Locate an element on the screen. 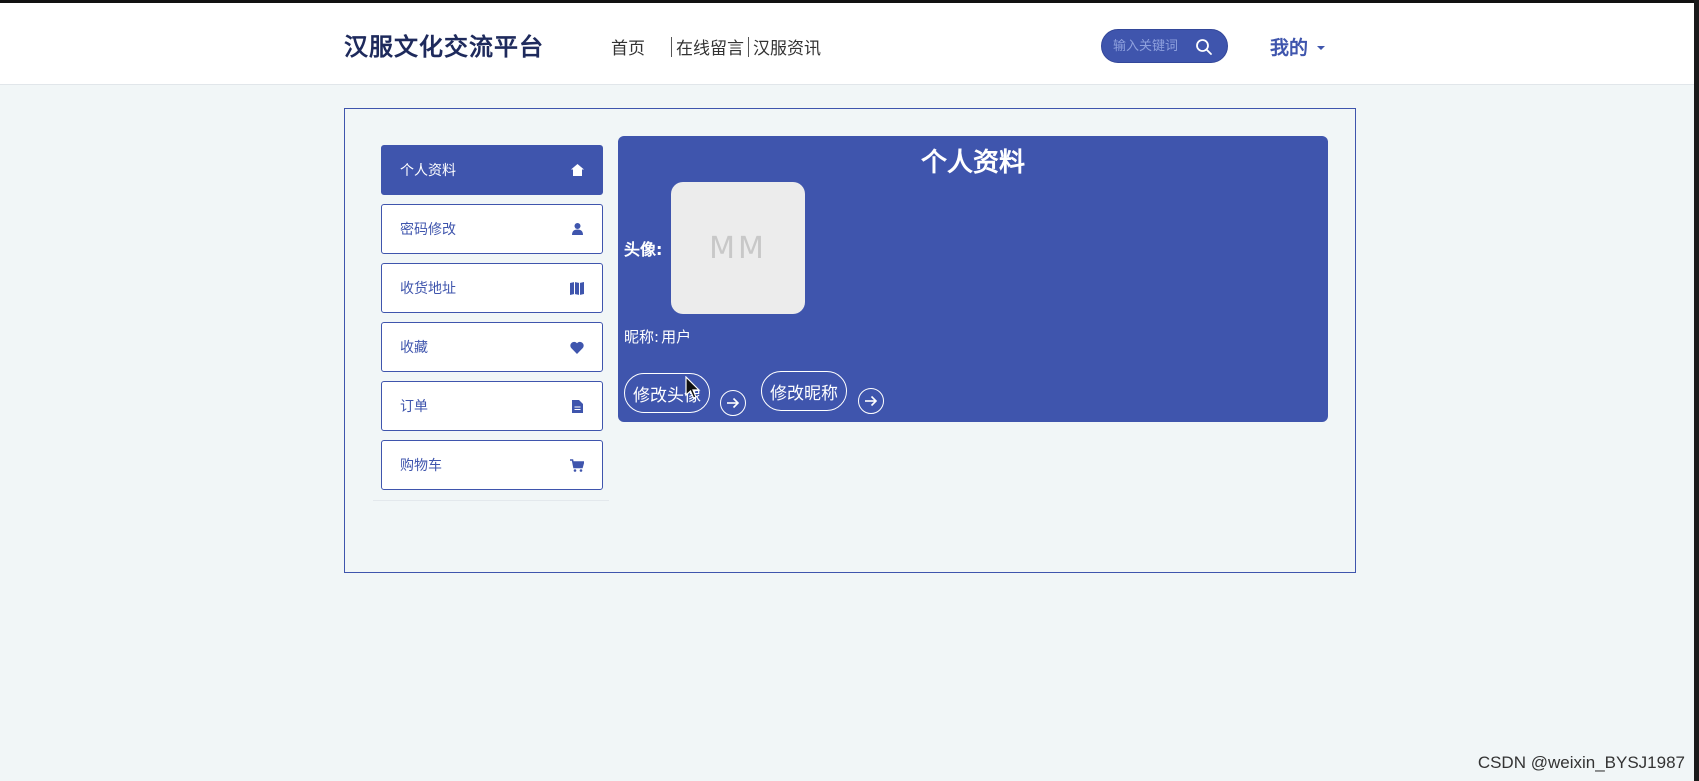 Image resolution: width=1699 pixels, height=781 pixels. sidebar-item-label: 个人资料 is located at coordinates (428, 171).